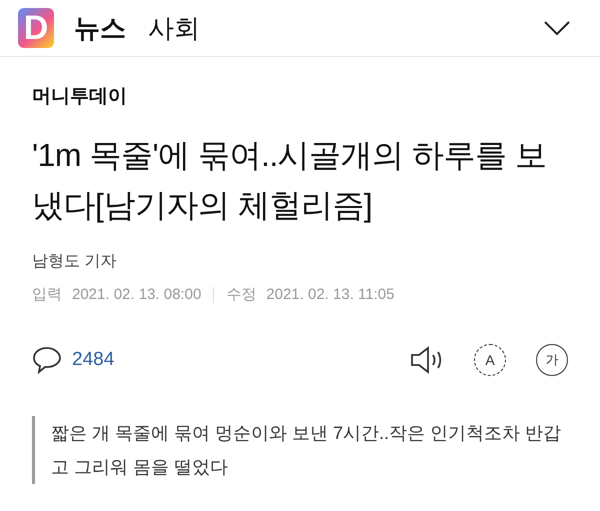 This screenshot has width=600, height=511. What do you see at coordinates (552, 360) in the screenshot?
I see `font-size-button: 가` at bounding box center [552, 360].